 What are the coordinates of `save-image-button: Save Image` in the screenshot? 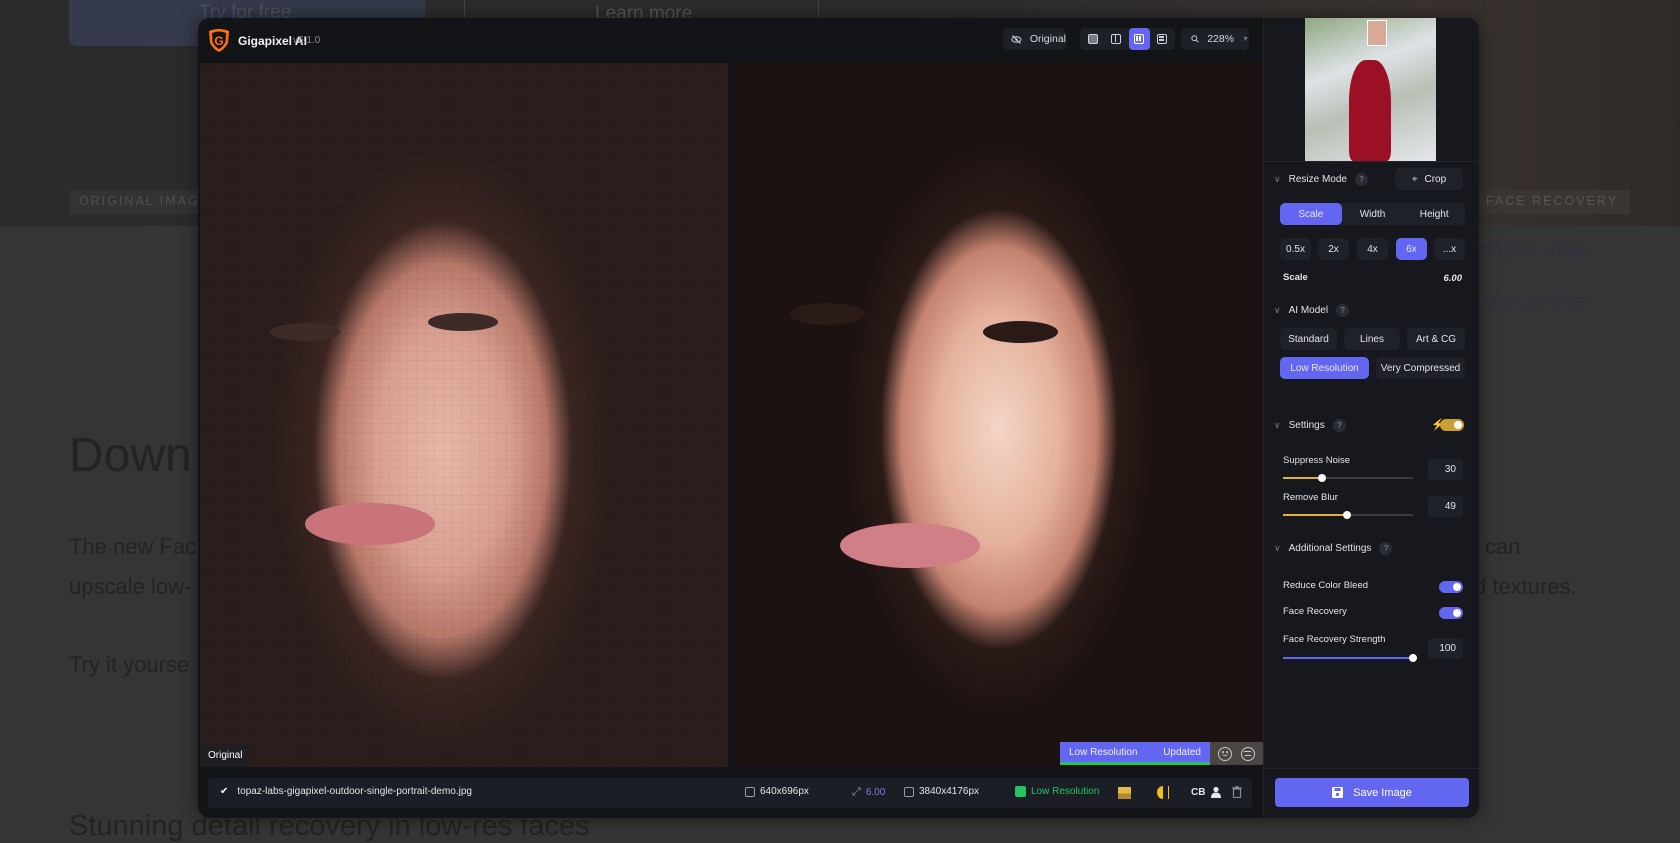 It's located at (1372, 792).